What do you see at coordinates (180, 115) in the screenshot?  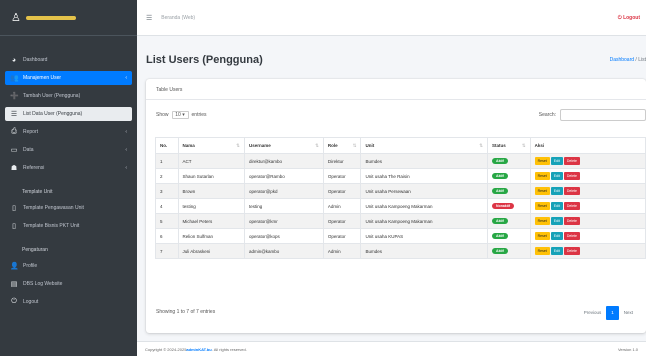 I see `entries-select: 10 ▾` at bounding box center [180, 115].